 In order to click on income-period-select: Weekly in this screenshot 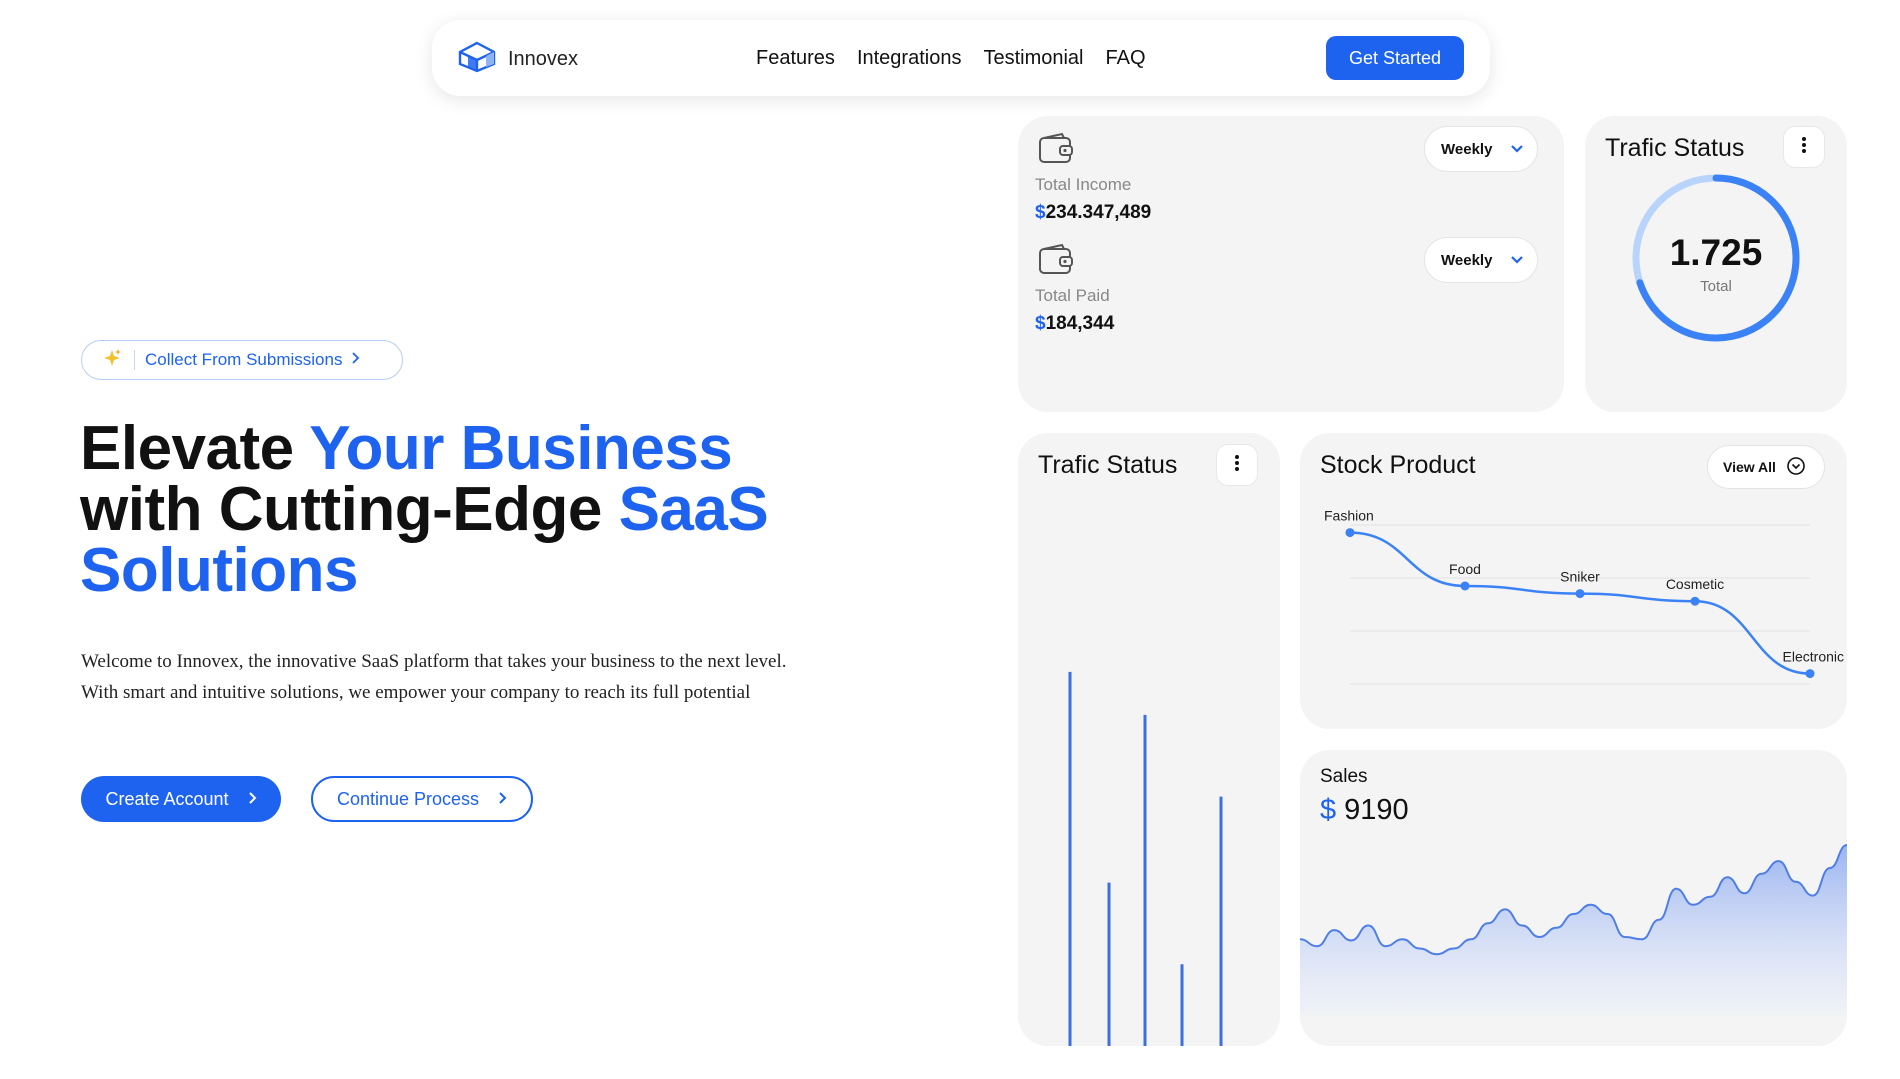, I will do `click(1481, 149)`.